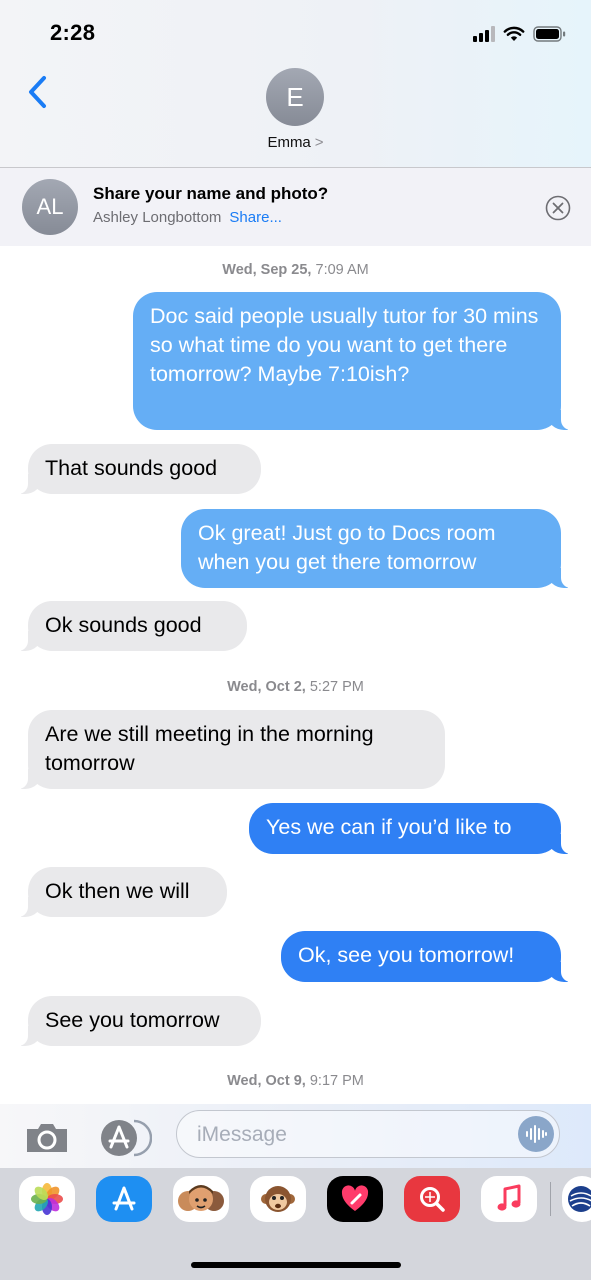 This screenshot has width=591, height=1280. I want to click on drawer-divider, so click(550, 1199).